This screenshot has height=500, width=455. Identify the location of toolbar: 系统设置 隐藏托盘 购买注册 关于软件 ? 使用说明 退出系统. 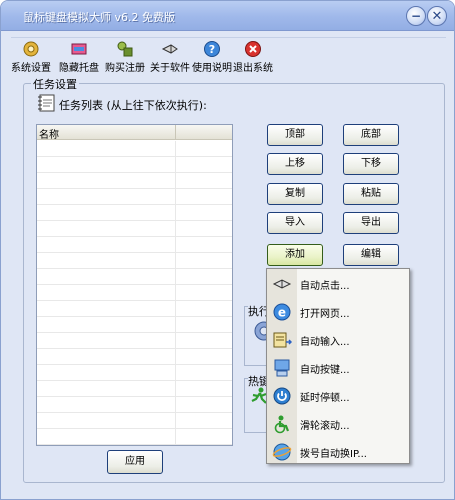
(228, 55).